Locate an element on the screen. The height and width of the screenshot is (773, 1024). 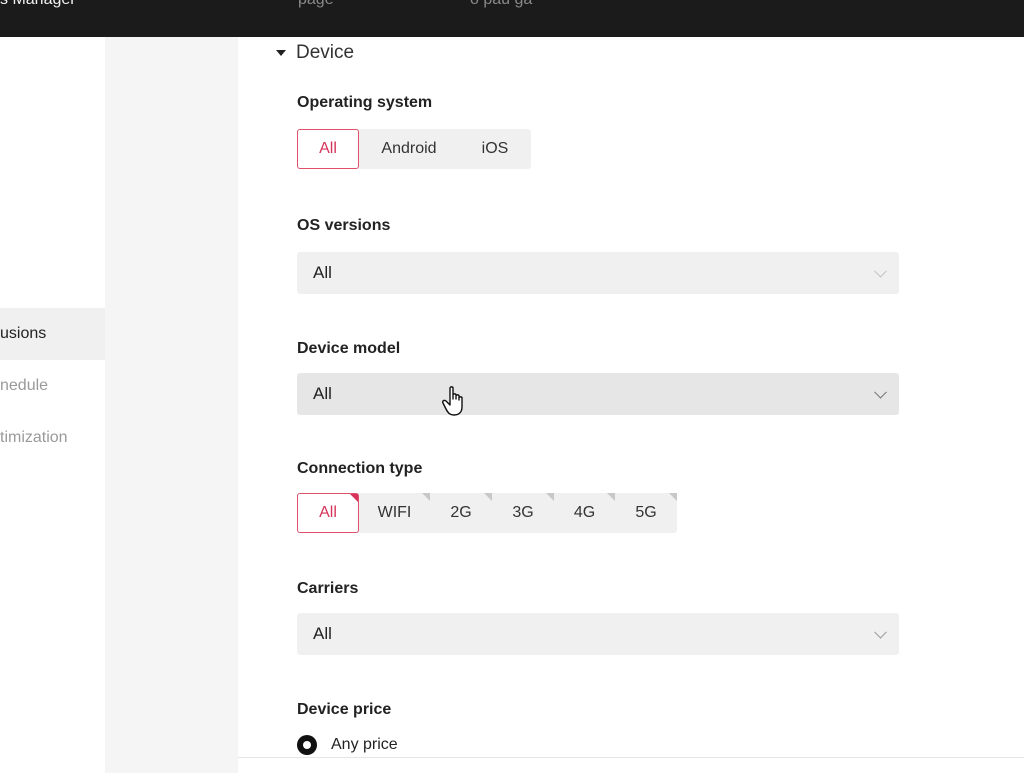
hand-cursor-icon is located at coordinates (452, 401).